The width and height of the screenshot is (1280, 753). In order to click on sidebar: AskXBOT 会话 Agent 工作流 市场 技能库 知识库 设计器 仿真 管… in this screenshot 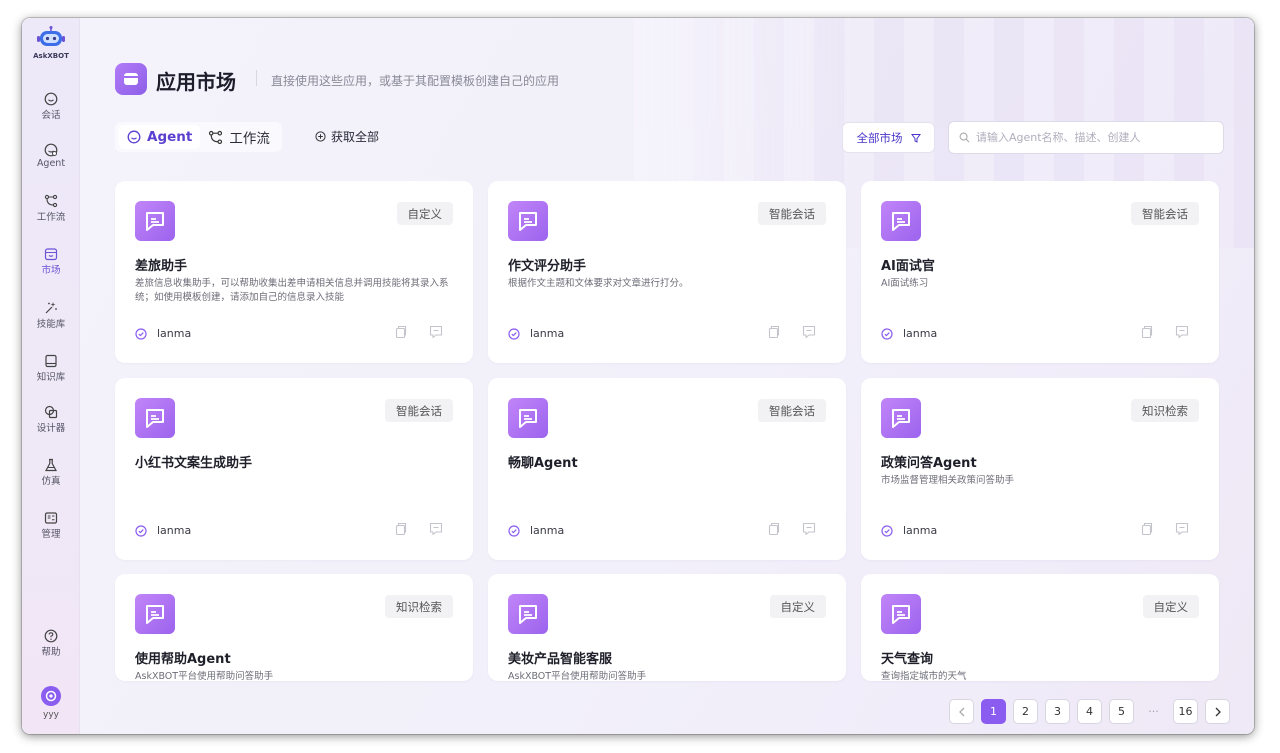, I will do `click(51, 376)`.